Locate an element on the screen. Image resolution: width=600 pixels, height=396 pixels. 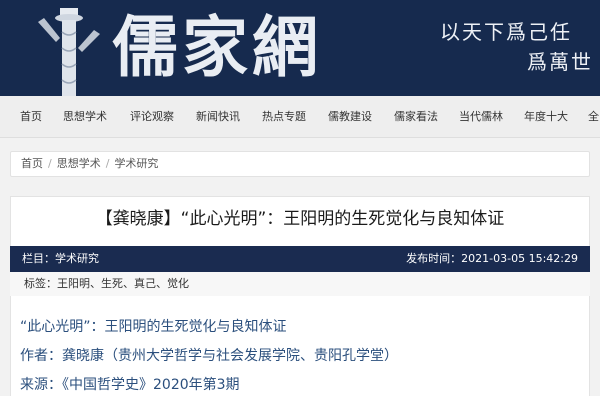
breadcrumb-research: 学术研究 is located at coordinates (136, 163).